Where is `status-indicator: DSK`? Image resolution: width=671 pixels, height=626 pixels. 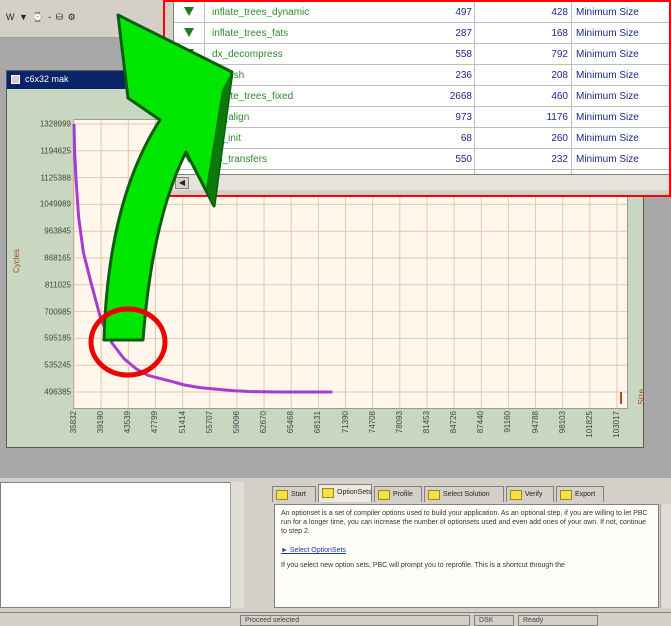
status-indicator: DSK is located at coordinates (494, 620).